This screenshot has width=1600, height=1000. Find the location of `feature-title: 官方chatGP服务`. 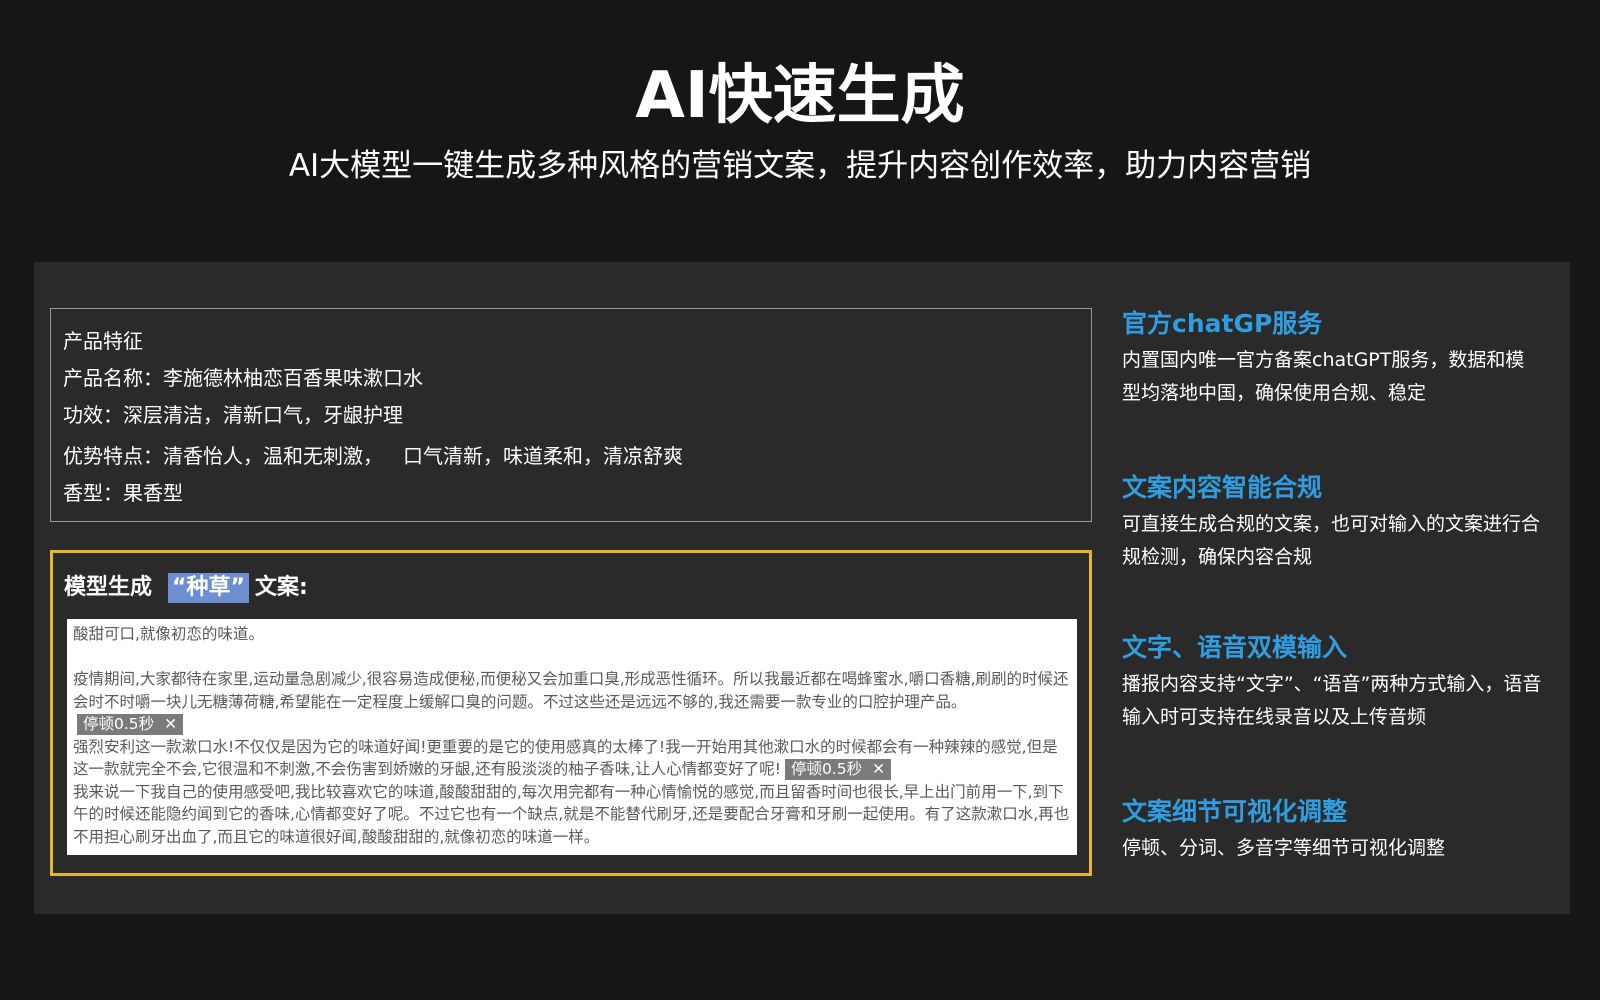

feature-title: 官方chatGP服务 is located at coordinates (1222, 323).